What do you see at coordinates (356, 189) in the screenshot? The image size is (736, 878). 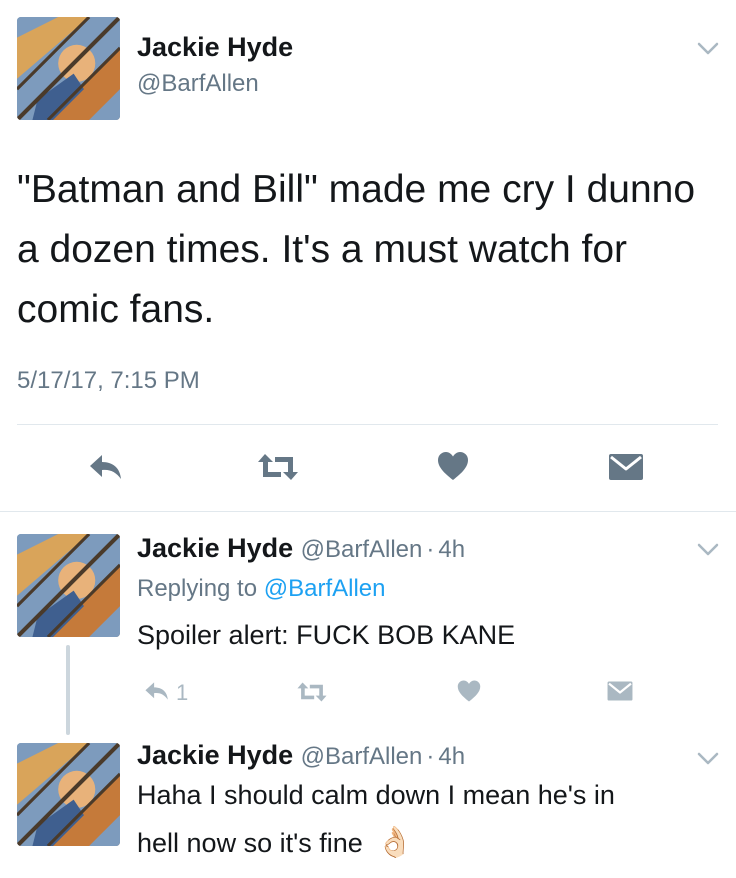 I see `tweet-text-line-1: "Batman and Bill" made me cry I dunno` at bounding box center [356, 189].